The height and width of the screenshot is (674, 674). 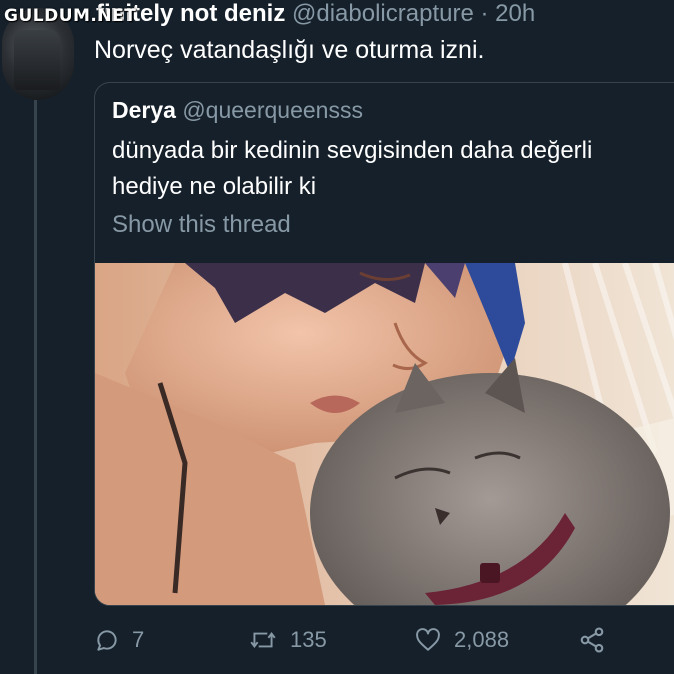 What do you see at coordinates (289, 50) in the screenshot?
I see `tweet-text: Norveç vatandaşlığı ve oturma izni.` at bounding box center [289, 50].